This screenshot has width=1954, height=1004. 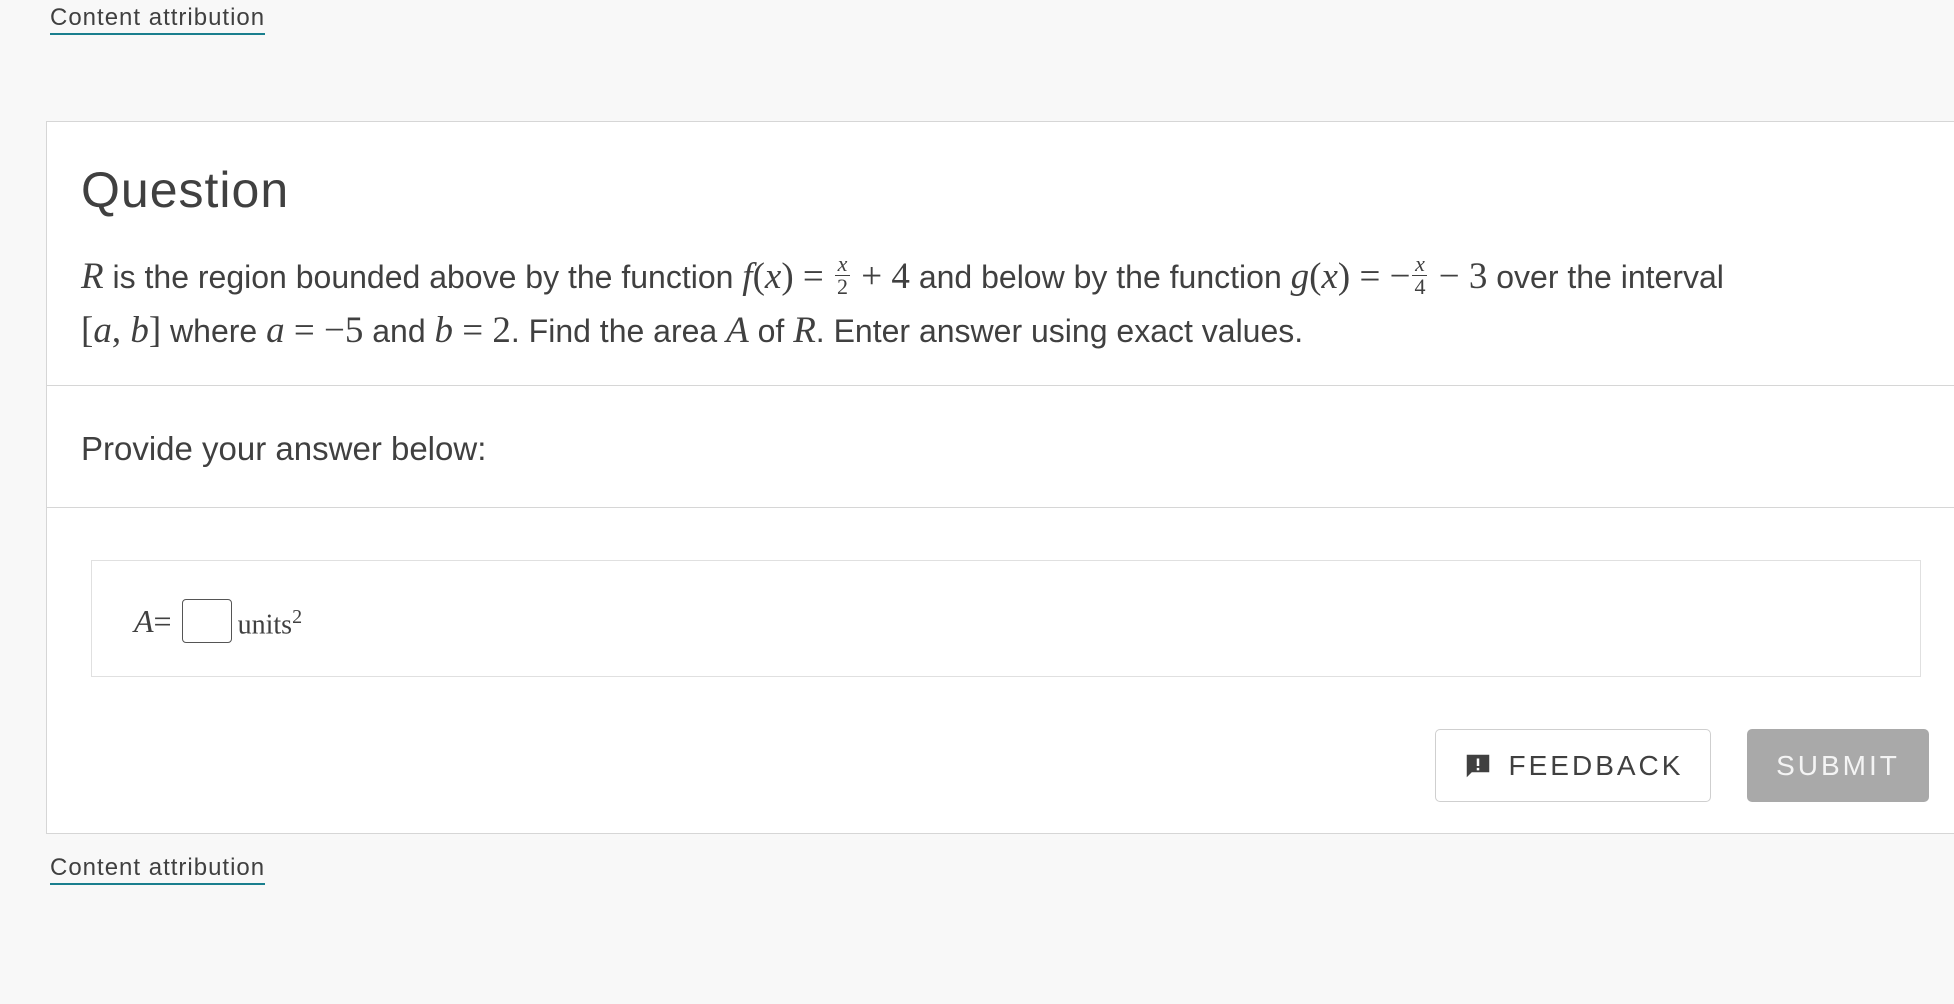 What do you see at coordinates (1596, 765) in the screenshot?
I see `feedback-label: FEEDBACK` at bounding box center [1596, 765].